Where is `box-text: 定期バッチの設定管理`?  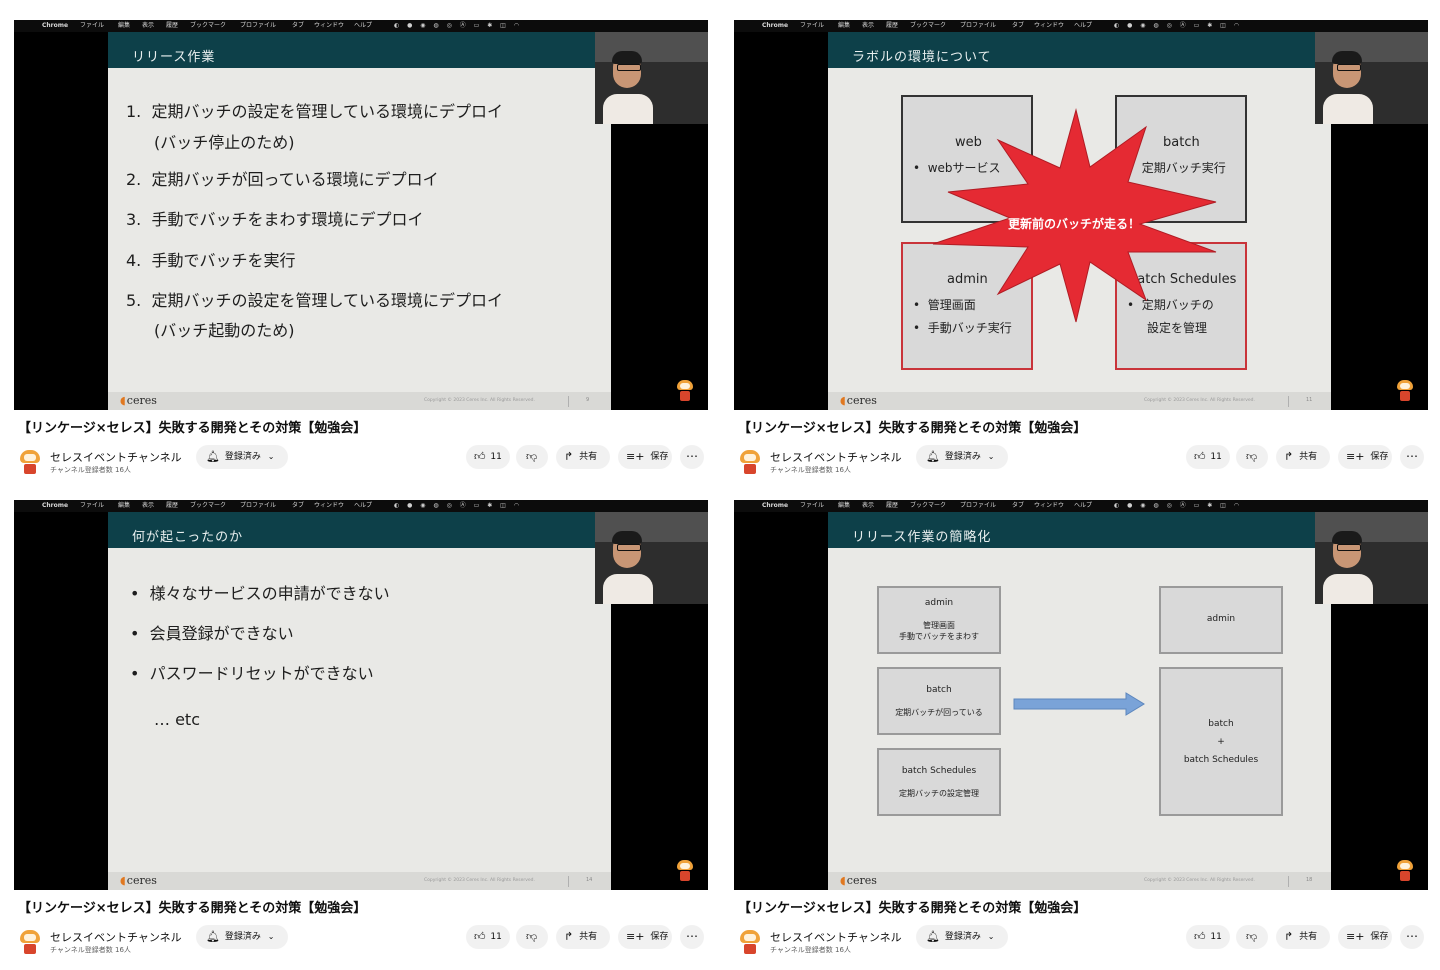 box-text: 定期バッチの設定管理 is located at coordinates (939, 793).